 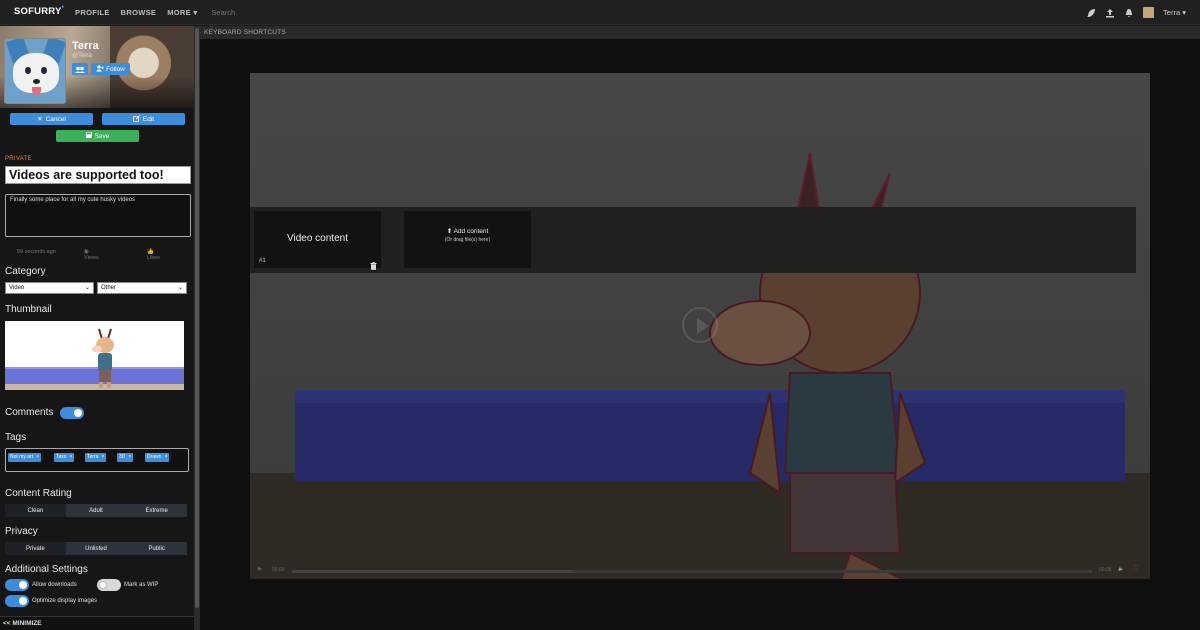 I want to click on user-plus-icon, so click(x=100, y=69).